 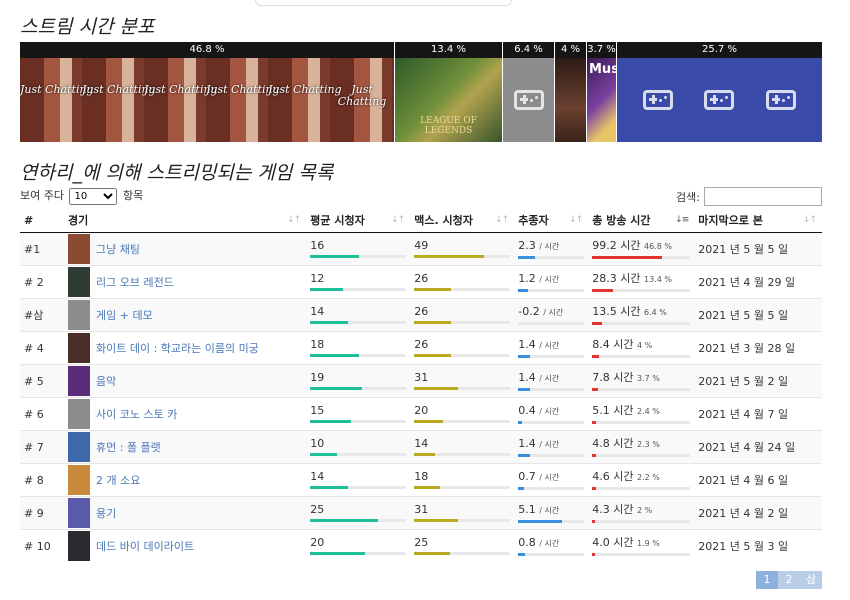 I want to click on followers-cell: -0.2 / 시간, so click(x=551, y=315).